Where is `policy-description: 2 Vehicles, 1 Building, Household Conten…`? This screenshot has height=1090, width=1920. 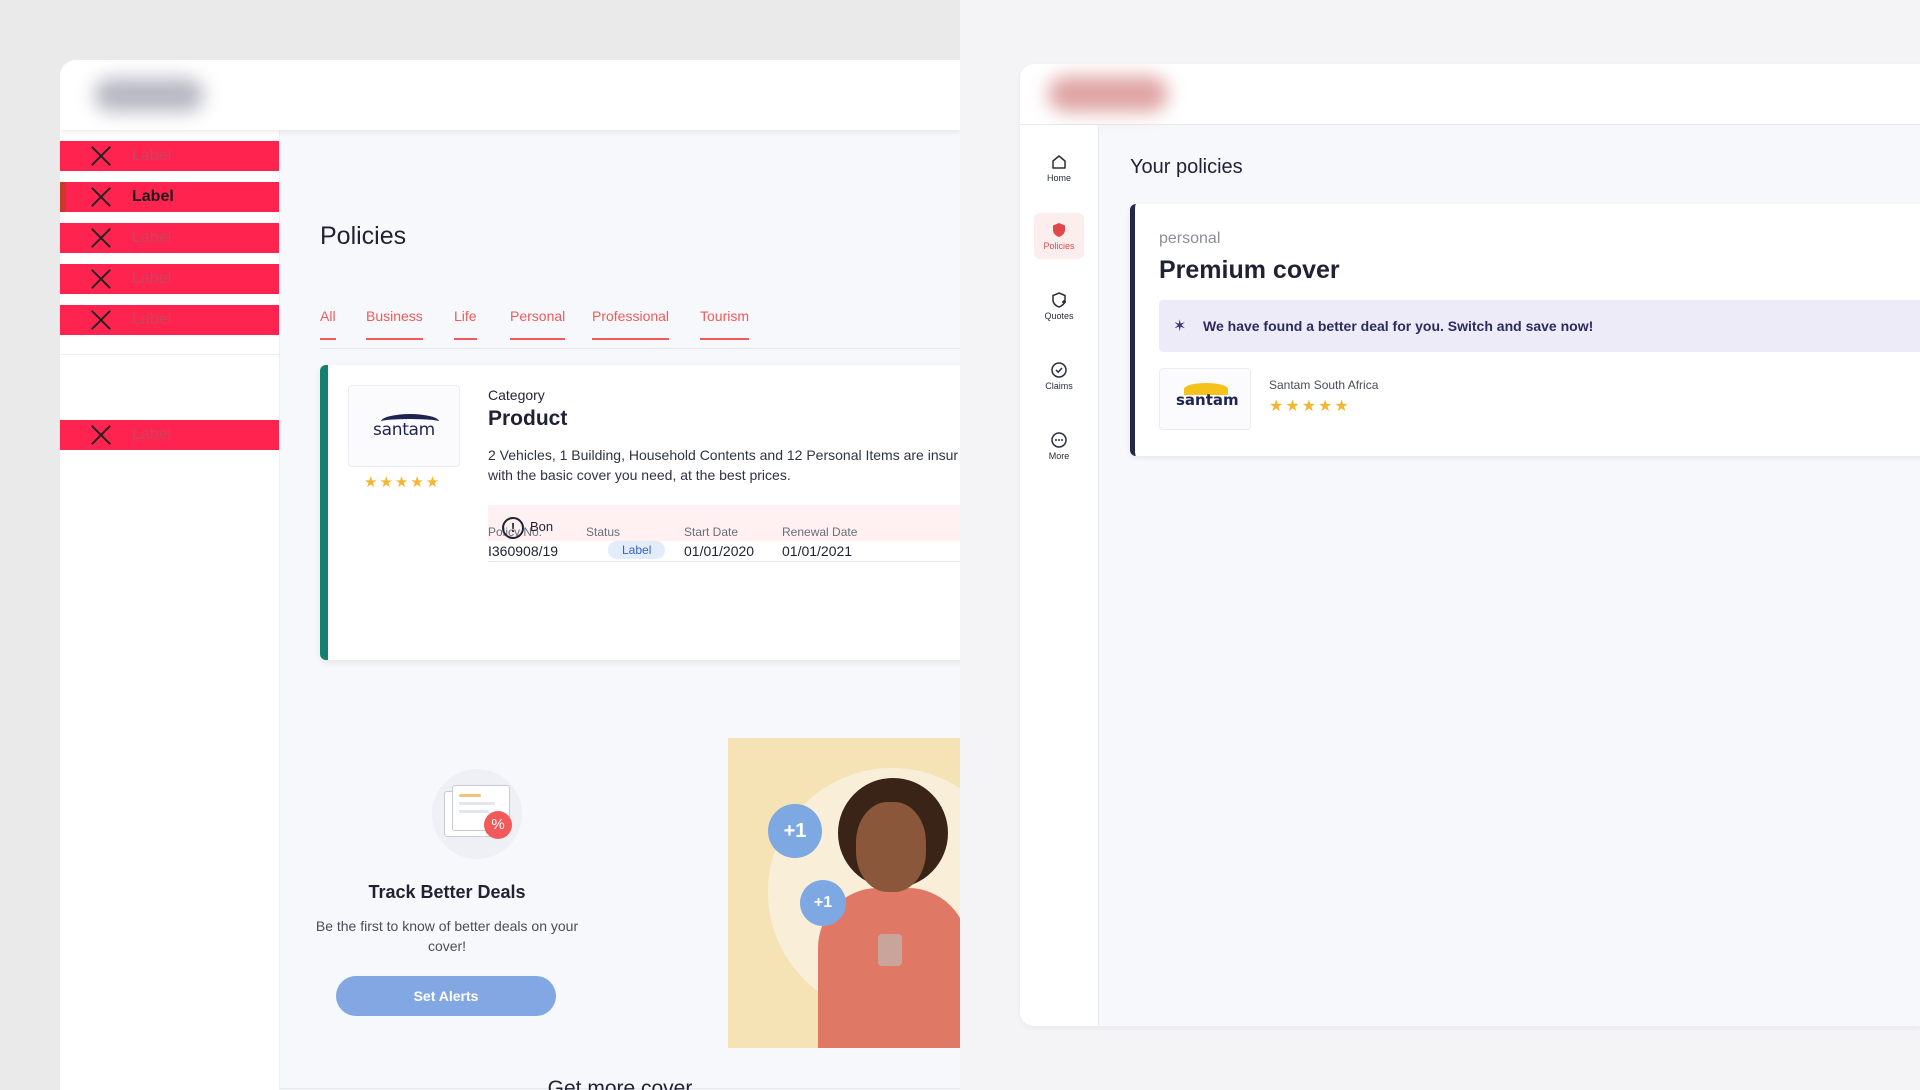 policy-description: 2 Vehicles, 1 Building, Household Conten… is located at coordinates (724, 465).